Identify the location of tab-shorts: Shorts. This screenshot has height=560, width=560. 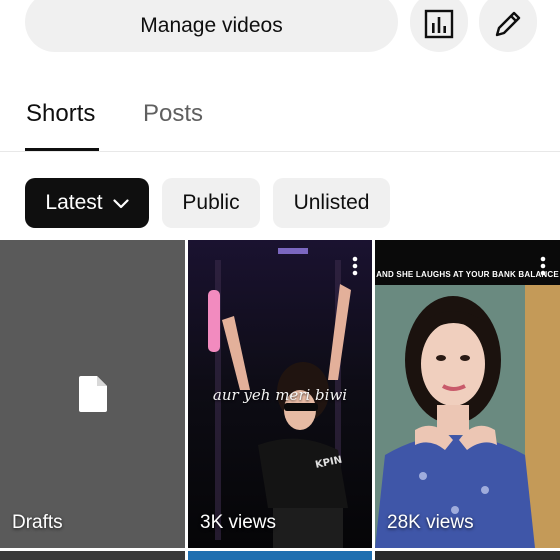
(60, 114).